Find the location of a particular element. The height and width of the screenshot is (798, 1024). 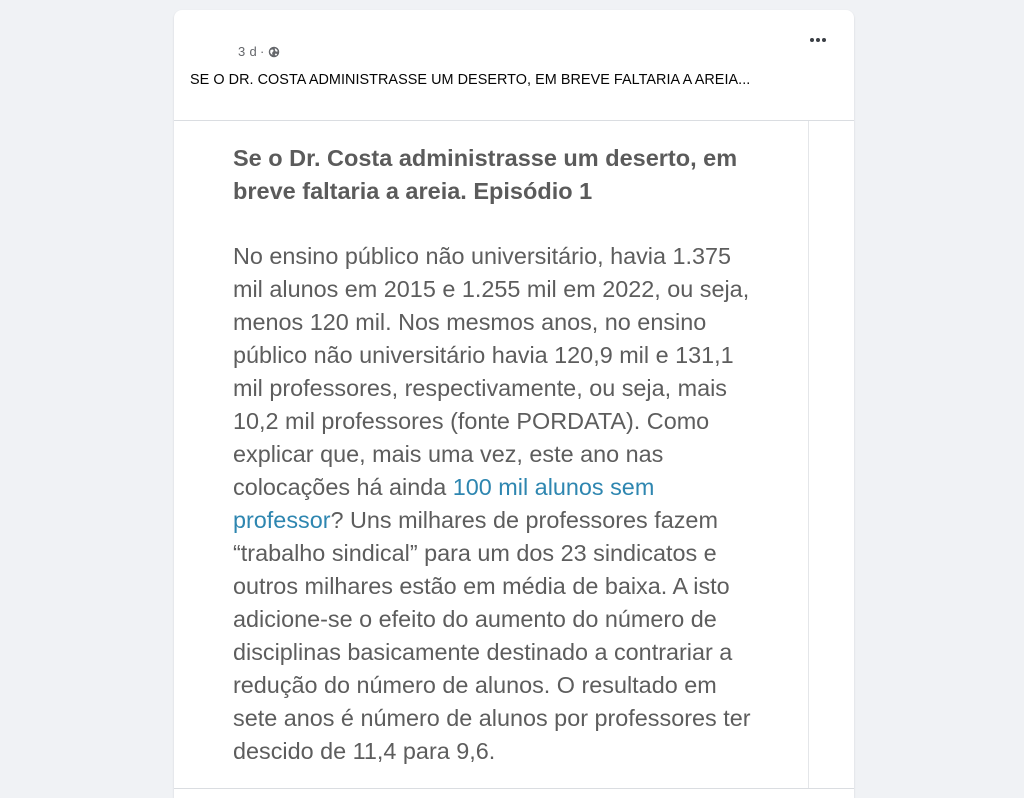

post-time: 3 d is located at coordinates (247, 51).